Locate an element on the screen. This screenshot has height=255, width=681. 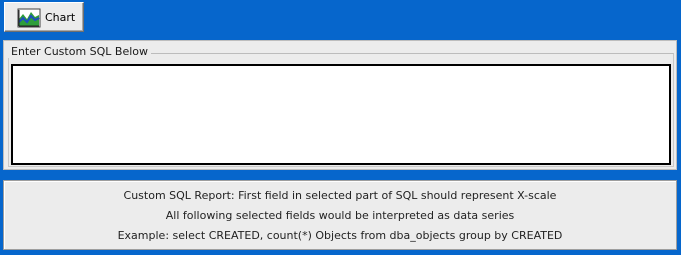
chart-button-label: Chart is located at coordinates (60, 17).